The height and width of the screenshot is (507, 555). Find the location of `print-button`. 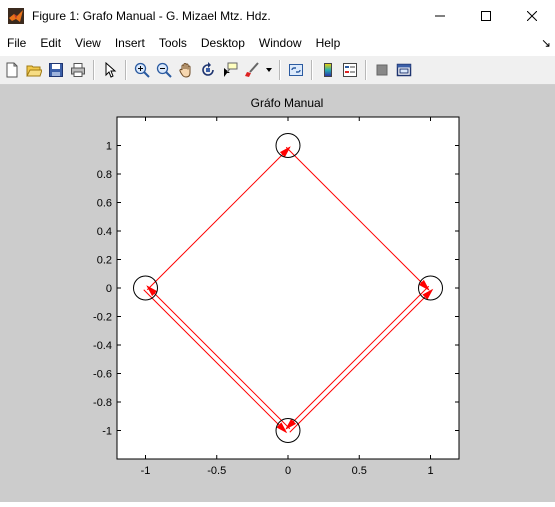

print-button is located at coordinates (78, 70).